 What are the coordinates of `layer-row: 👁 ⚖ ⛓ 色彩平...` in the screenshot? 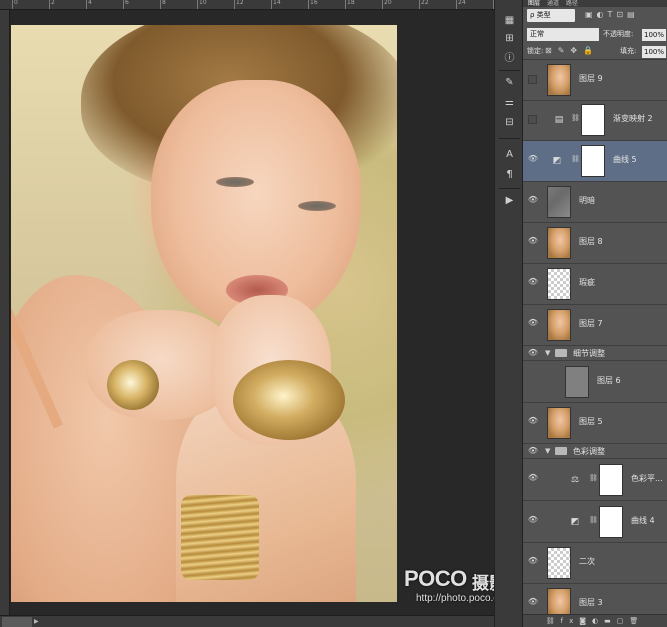 It's located at (595, 480).